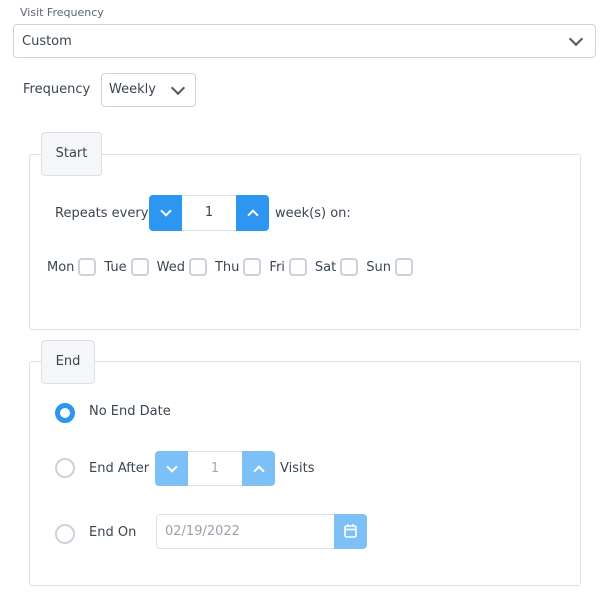  Describe the element at coordinates (61, 267) in the screenshot. I see `day-label: Mon` at that location.